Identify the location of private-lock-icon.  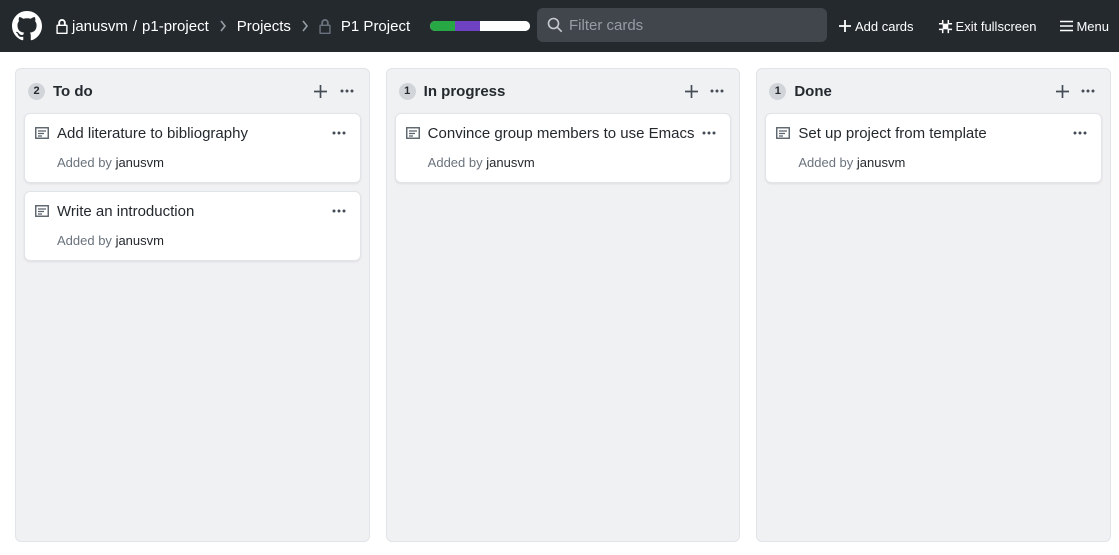
(325, 26).